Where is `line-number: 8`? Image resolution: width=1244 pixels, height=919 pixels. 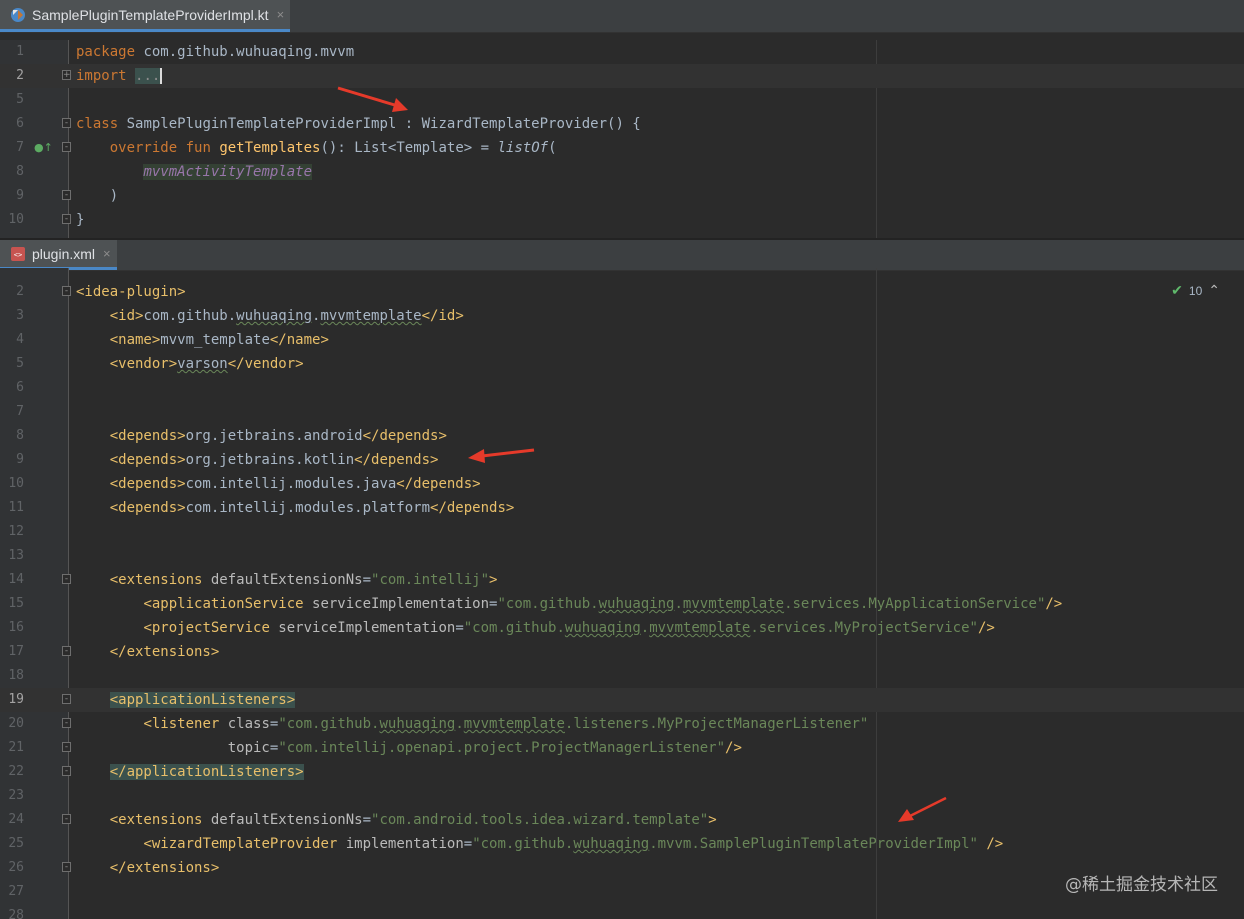
line-number: 8 is located at coordinates (20, 435).